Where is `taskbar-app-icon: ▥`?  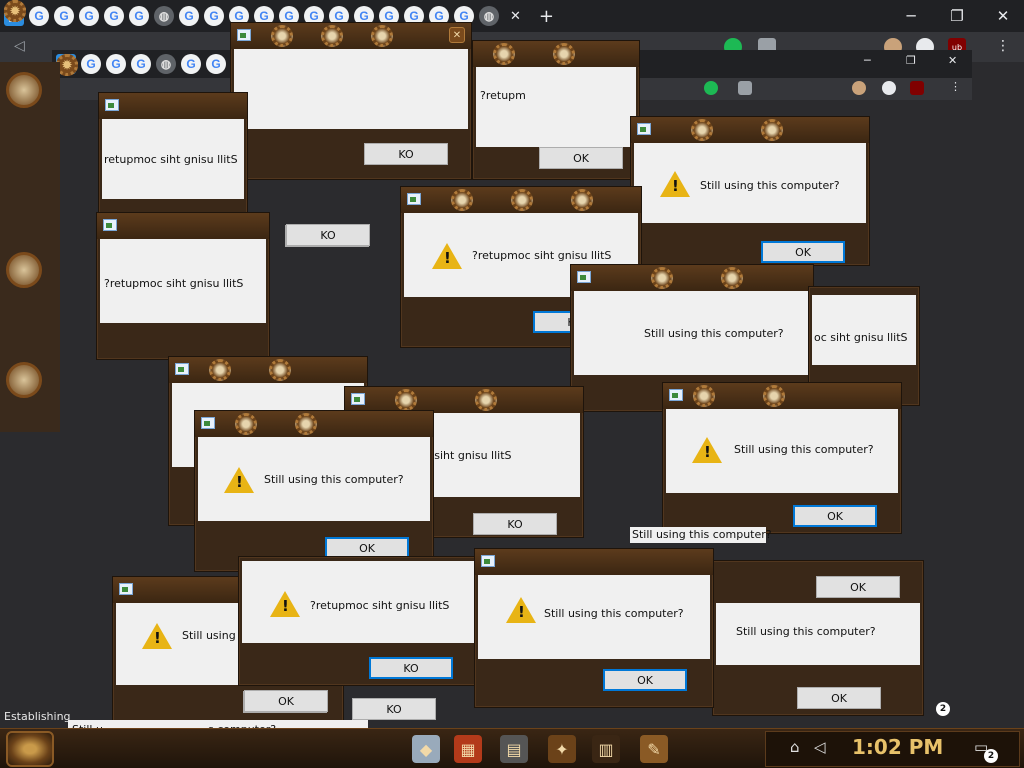 taskbar-app-icon: ▥ is located at coordinates (606, 749).